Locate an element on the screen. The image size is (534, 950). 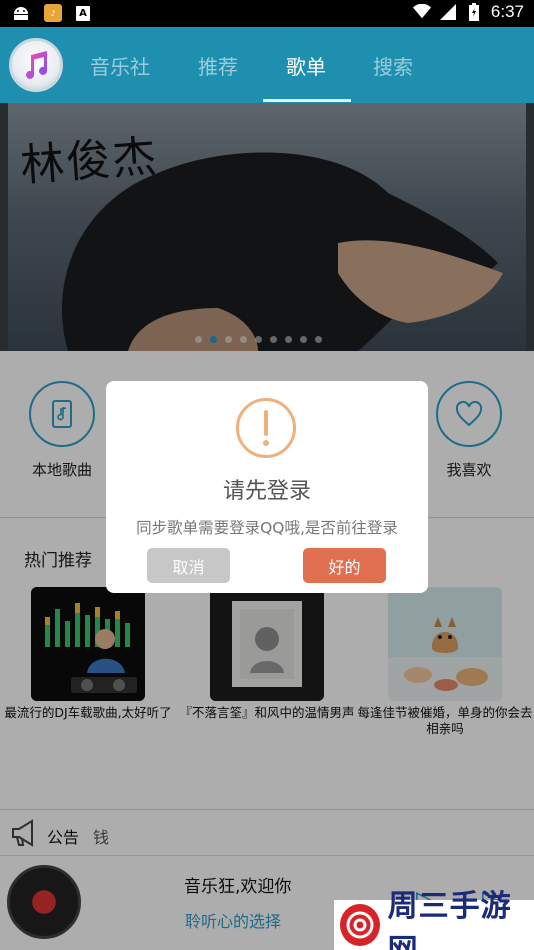
app-logo is located at coordinates (36, 65).